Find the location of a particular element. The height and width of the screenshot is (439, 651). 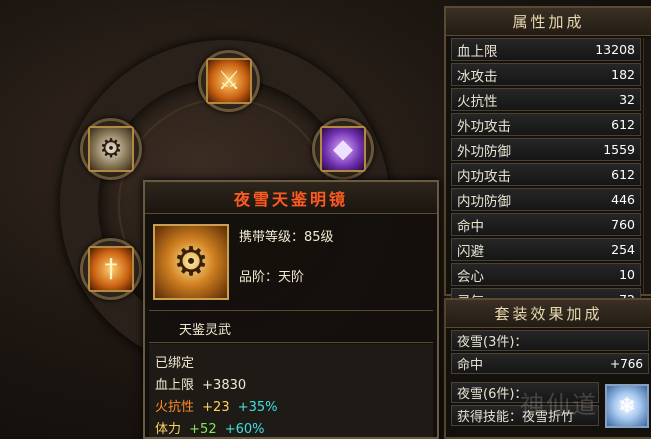

tooltip-title-bar: 夜雪天鉴明镜 is located at coordinates (291, 198).